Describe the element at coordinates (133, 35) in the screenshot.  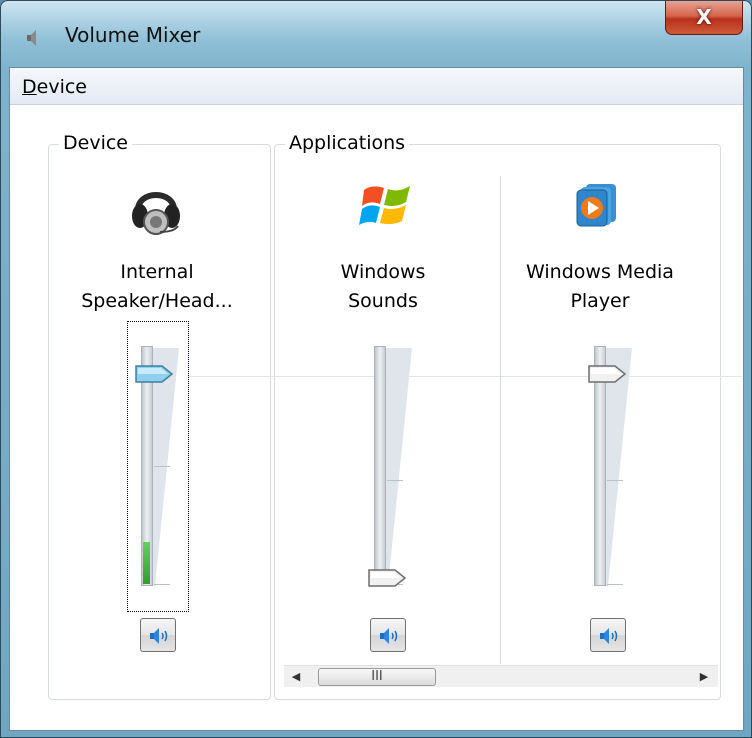
I see `window-title: Volume Mixer` at that location.